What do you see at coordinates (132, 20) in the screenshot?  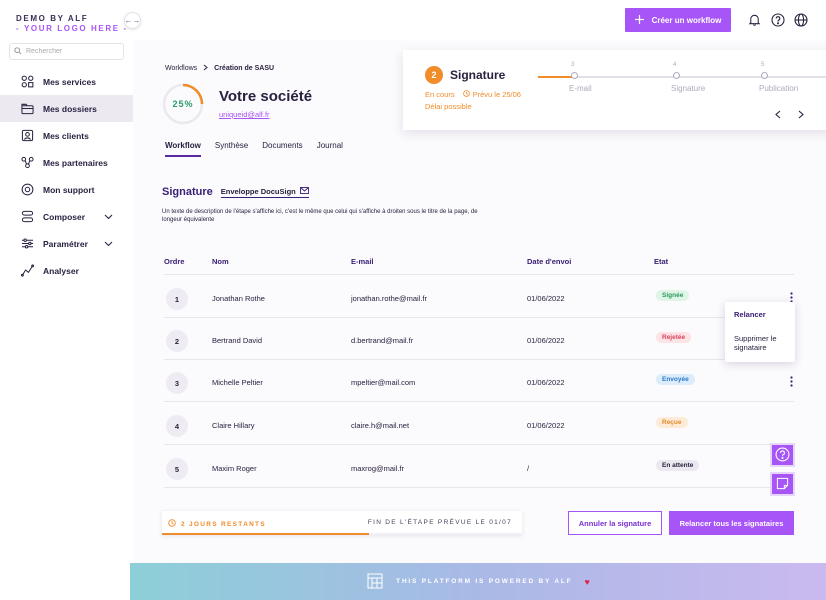 I see `collapse-sidebar-button: ←→` at bounding box center [132, 20].